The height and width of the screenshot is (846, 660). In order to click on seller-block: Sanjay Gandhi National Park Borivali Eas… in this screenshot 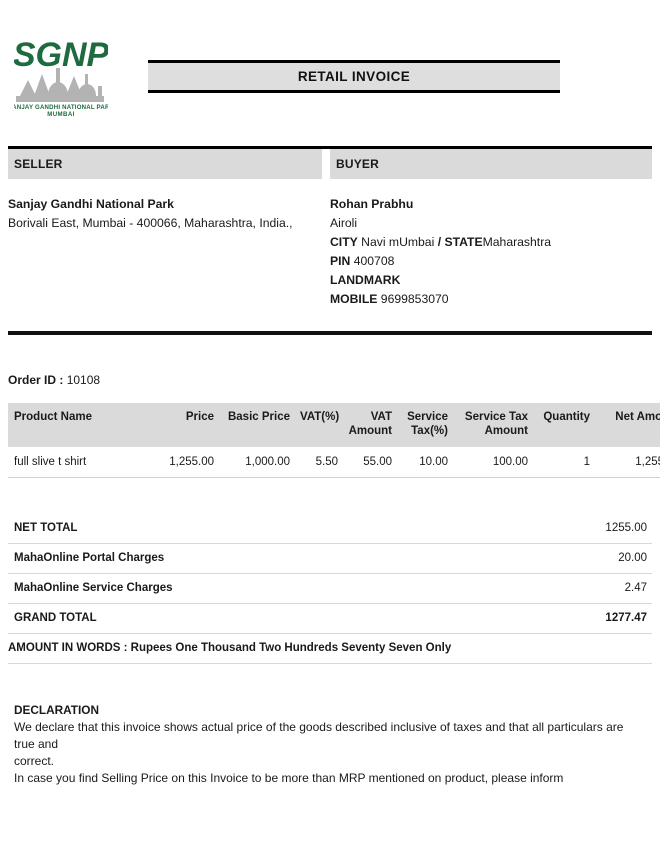, I will do `click(169, 252)`.